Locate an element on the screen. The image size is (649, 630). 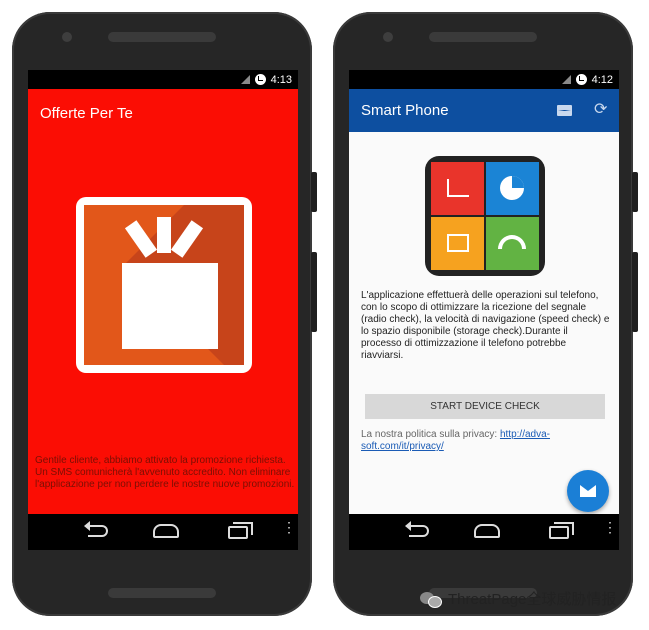
watermark: ThreatPage全球威胁情报 is located at coordinates (518, 598).